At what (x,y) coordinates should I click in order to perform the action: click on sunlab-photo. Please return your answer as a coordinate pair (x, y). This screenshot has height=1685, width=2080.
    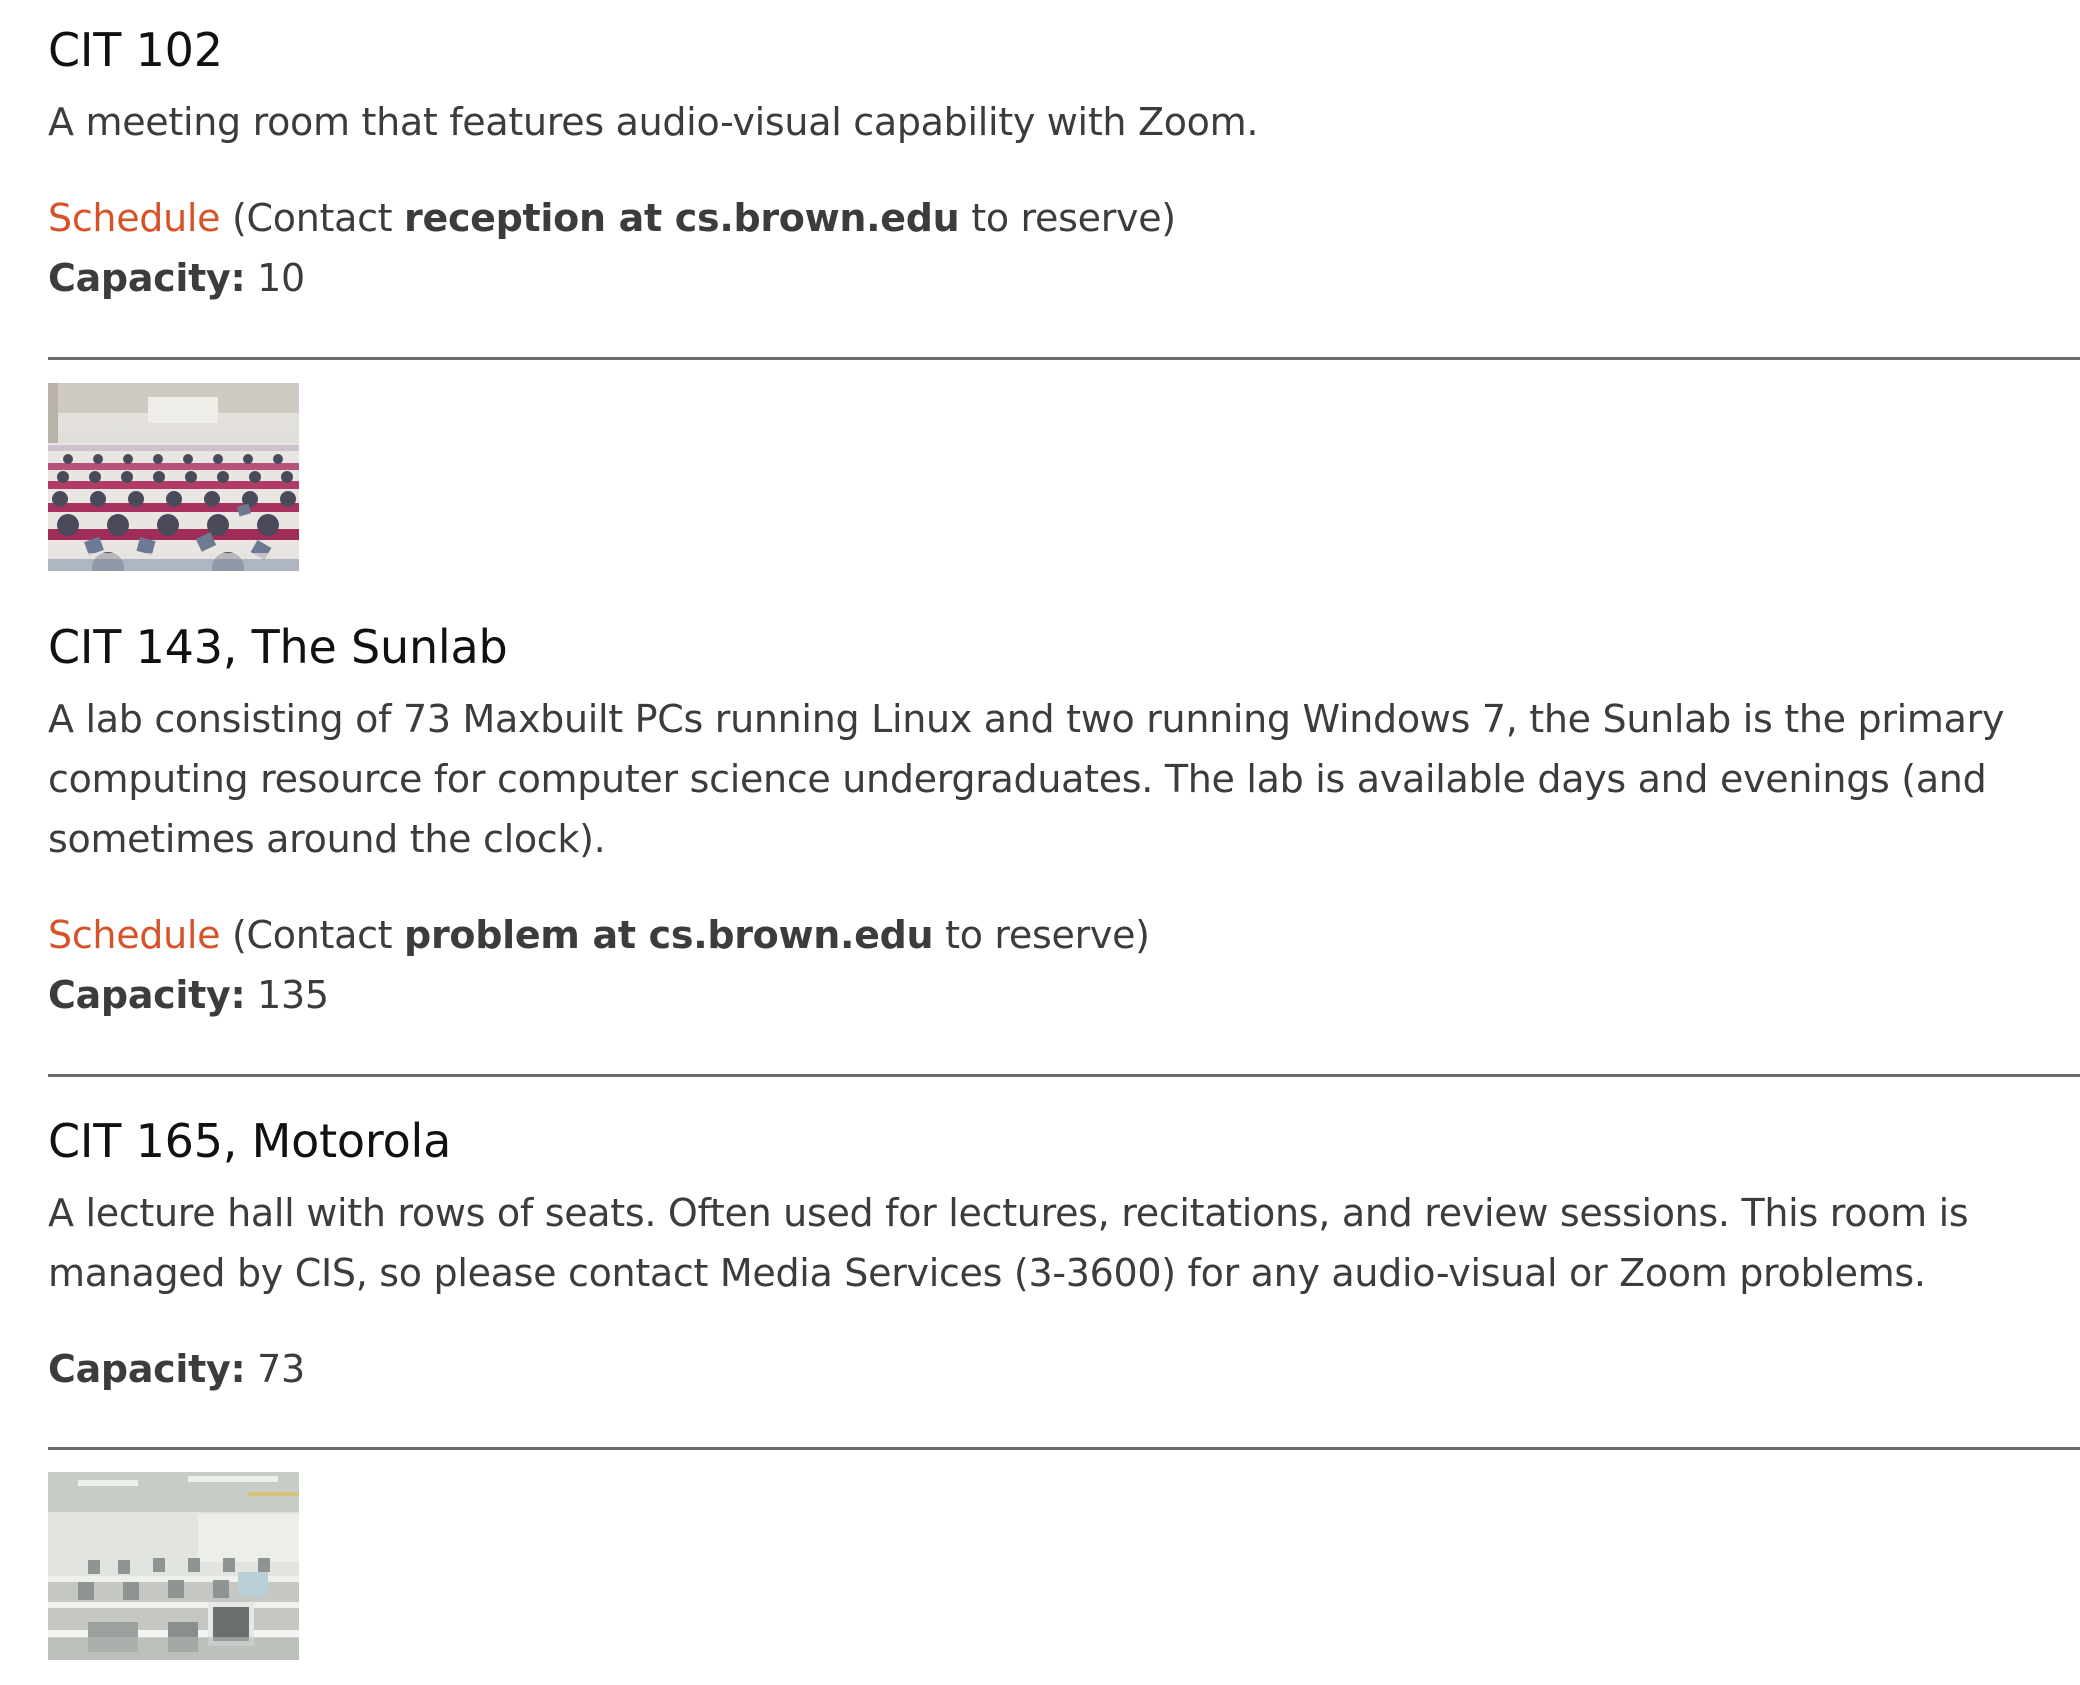
    Looking at the image, I should click on (173, 477).